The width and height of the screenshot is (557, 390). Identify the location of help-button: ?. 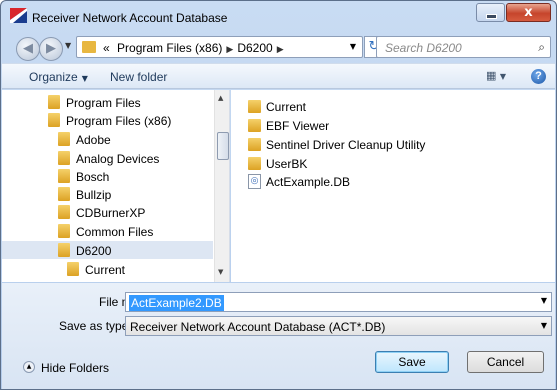
(538, 76).